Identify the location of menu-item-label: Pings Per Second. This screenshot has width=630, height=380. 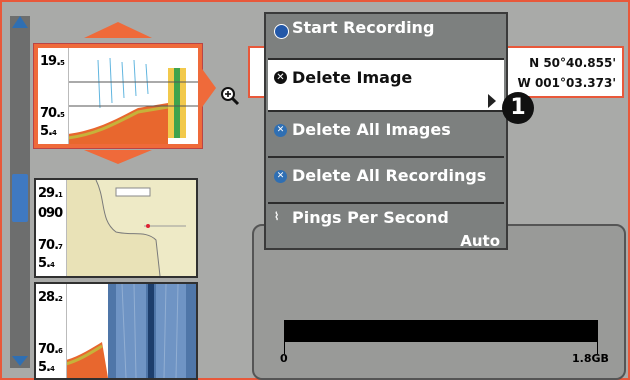
(370, 217).